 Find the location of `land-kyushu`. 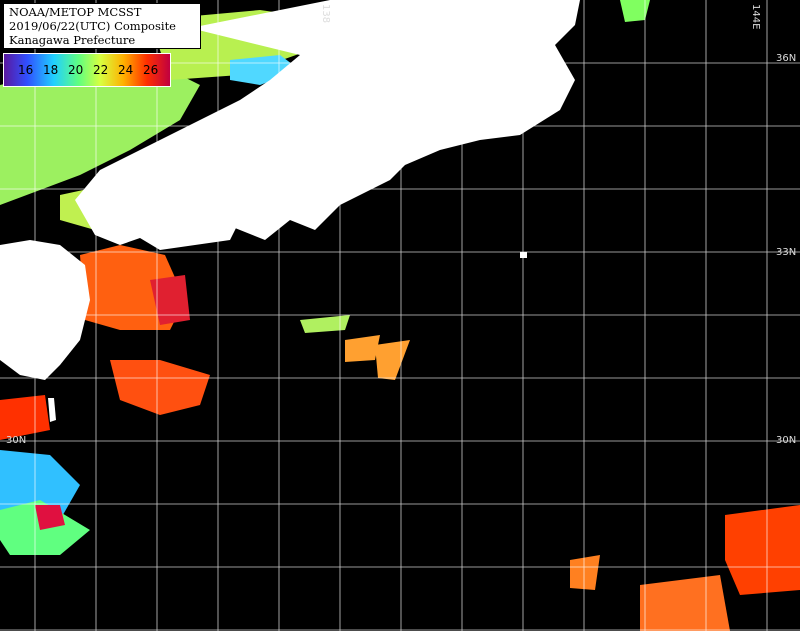

land-kyushu is located at coordinates (45, 310).